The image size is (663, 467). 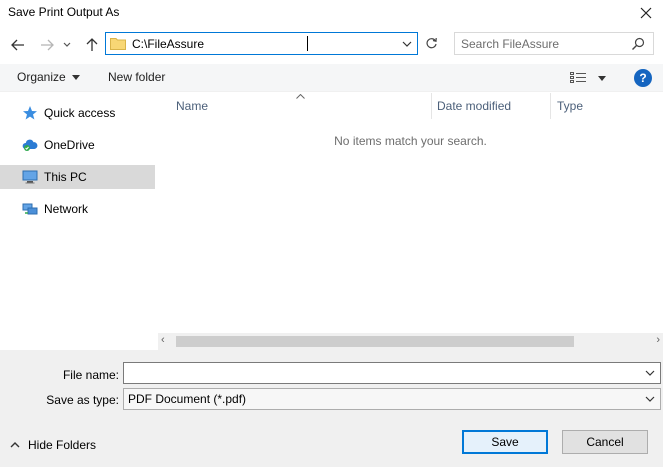 What do you see at coordinates (30, 177) in the screenshot?
I see `computer-icon` at bounding box center [30, 177].